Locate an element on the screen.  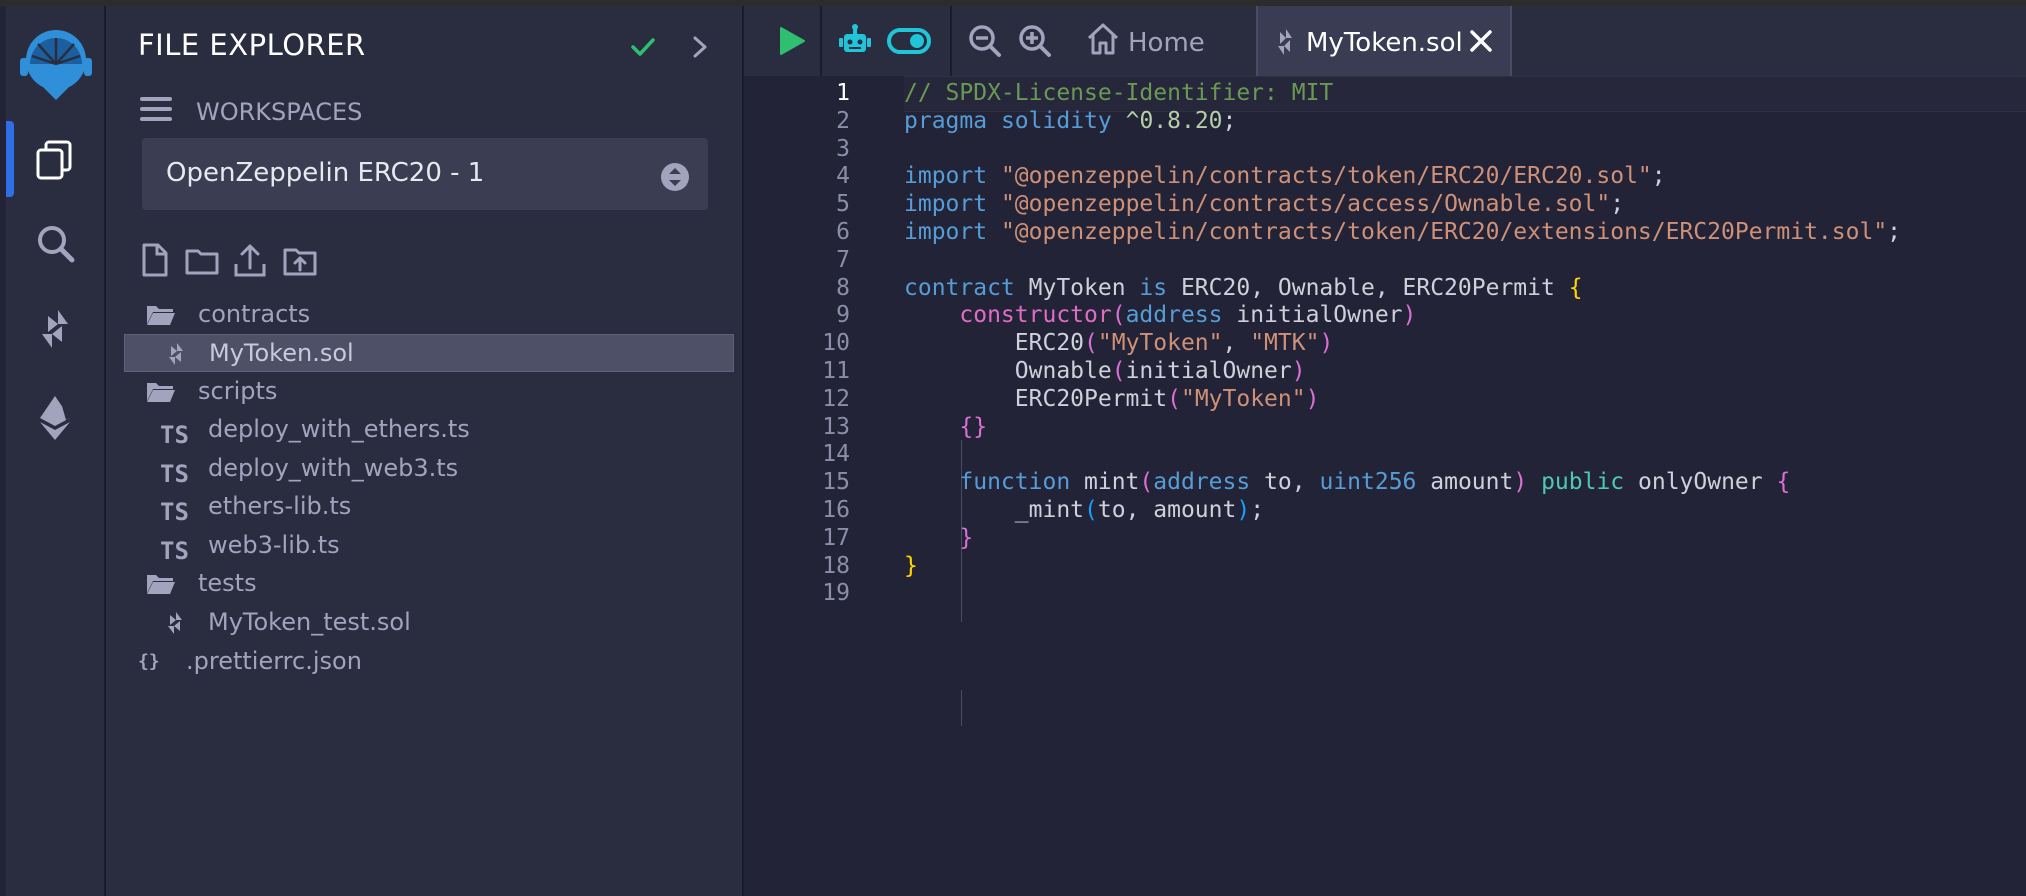
home-tab-label: Home is located at coordinates (1166, 43).